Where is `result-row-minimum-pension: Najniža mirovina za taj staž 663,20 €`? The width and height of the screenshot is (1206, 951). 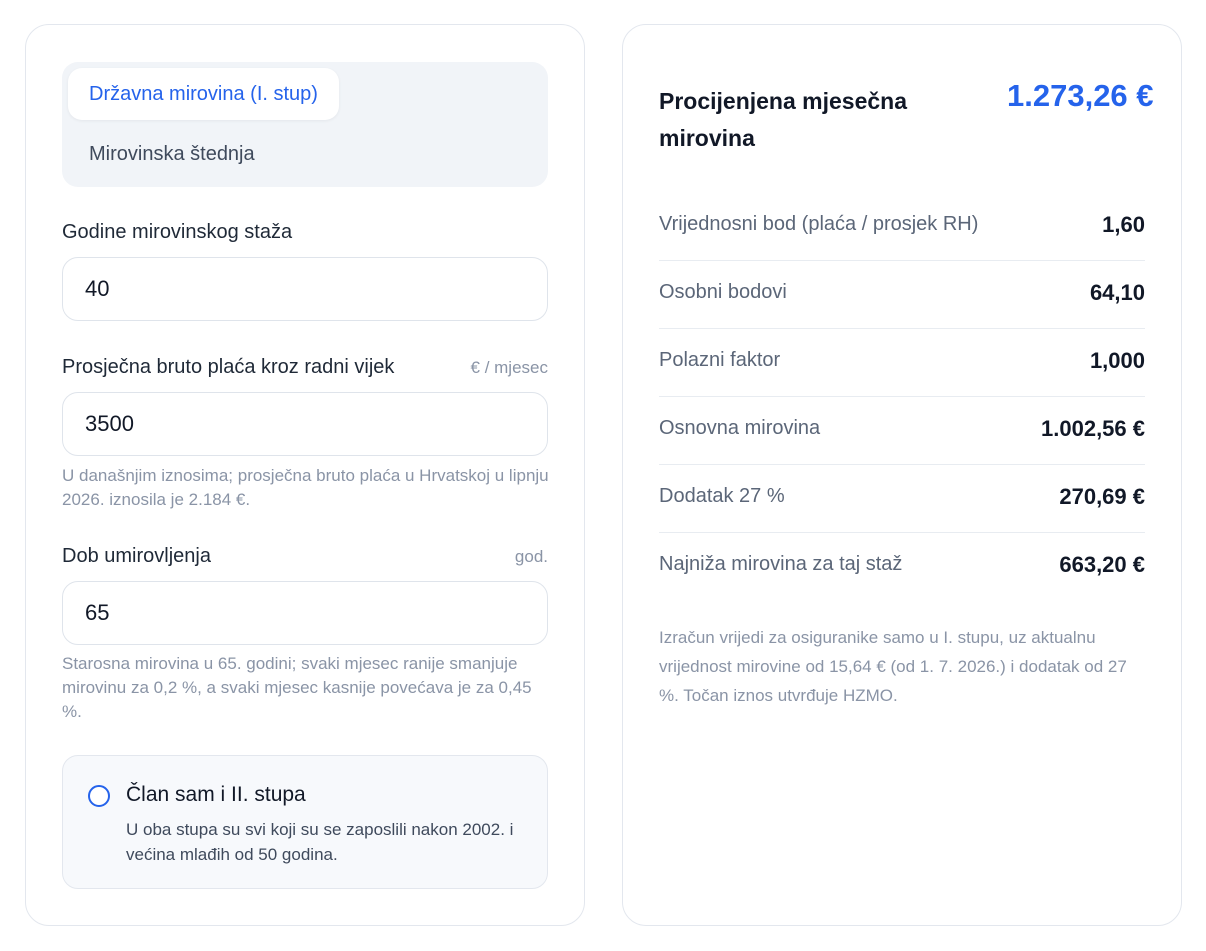
result-row-minimum-pension: Najniža mirovina za taj staž 663,20 € is located at coordinates (902, 566).